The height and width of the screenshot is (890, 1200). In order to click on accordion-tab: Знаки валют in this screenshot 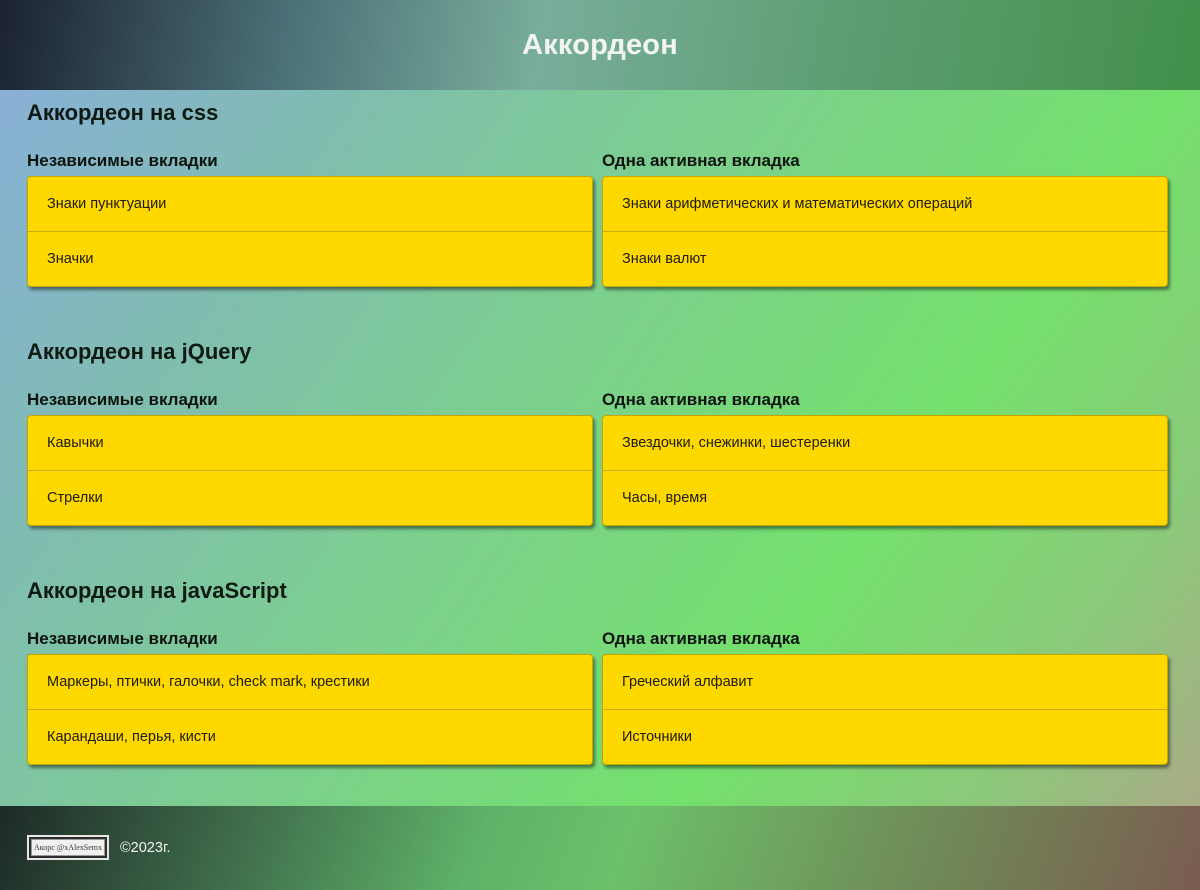, I will do `click(885, 258)`.